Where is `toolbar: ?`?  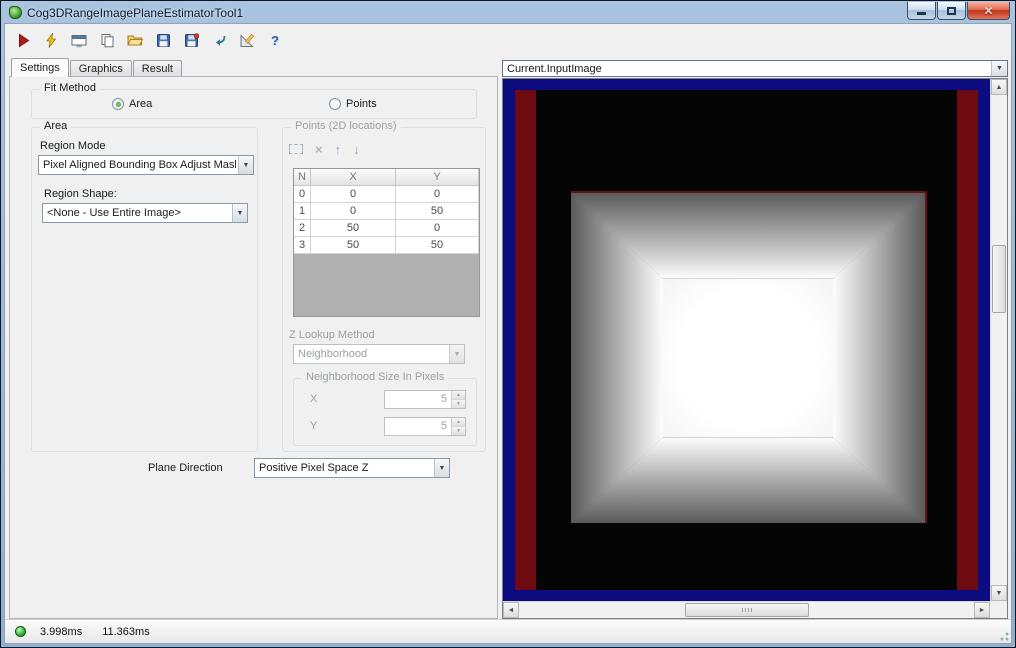 toolbar: ? is located at coordinates (508, 40).